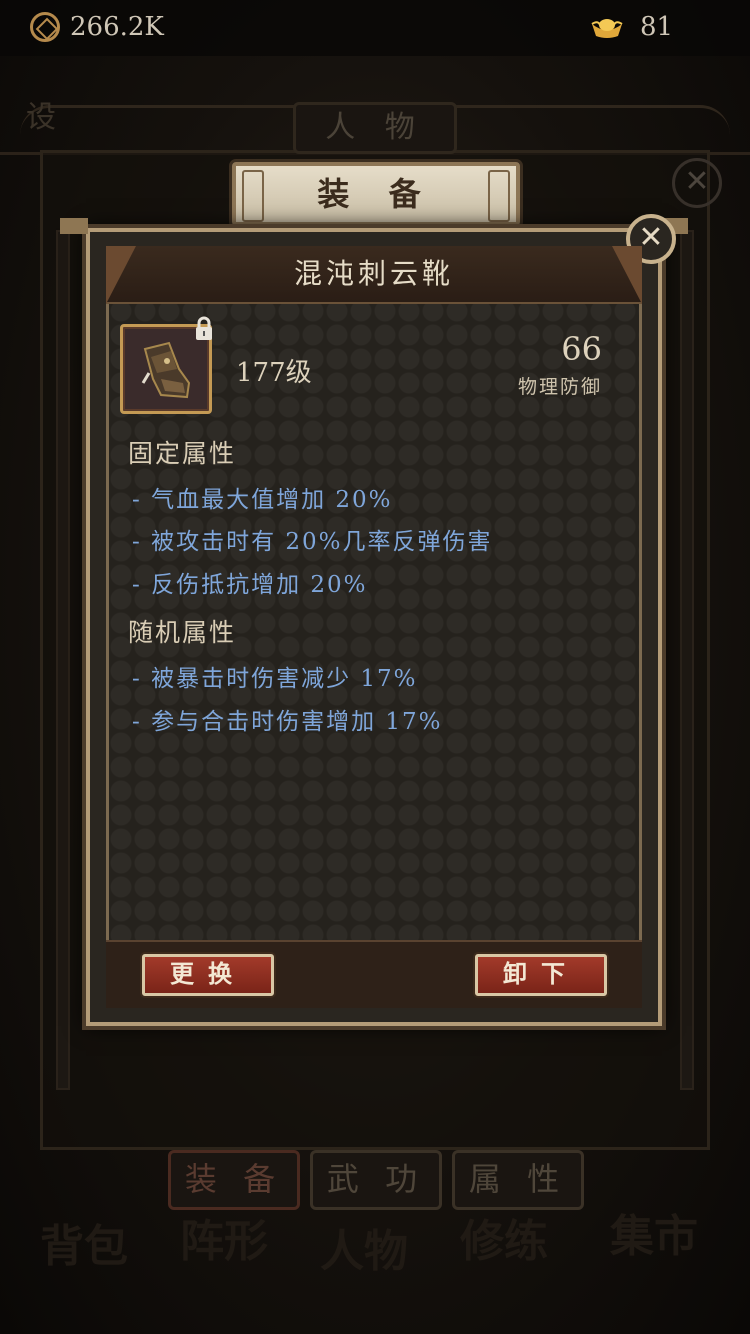 The width and height of the screenshot is (750, 1334). Describe the element at coordinates (504, 1241) in the screenshot. I see `bottom-nav-training: 修练` at that location.